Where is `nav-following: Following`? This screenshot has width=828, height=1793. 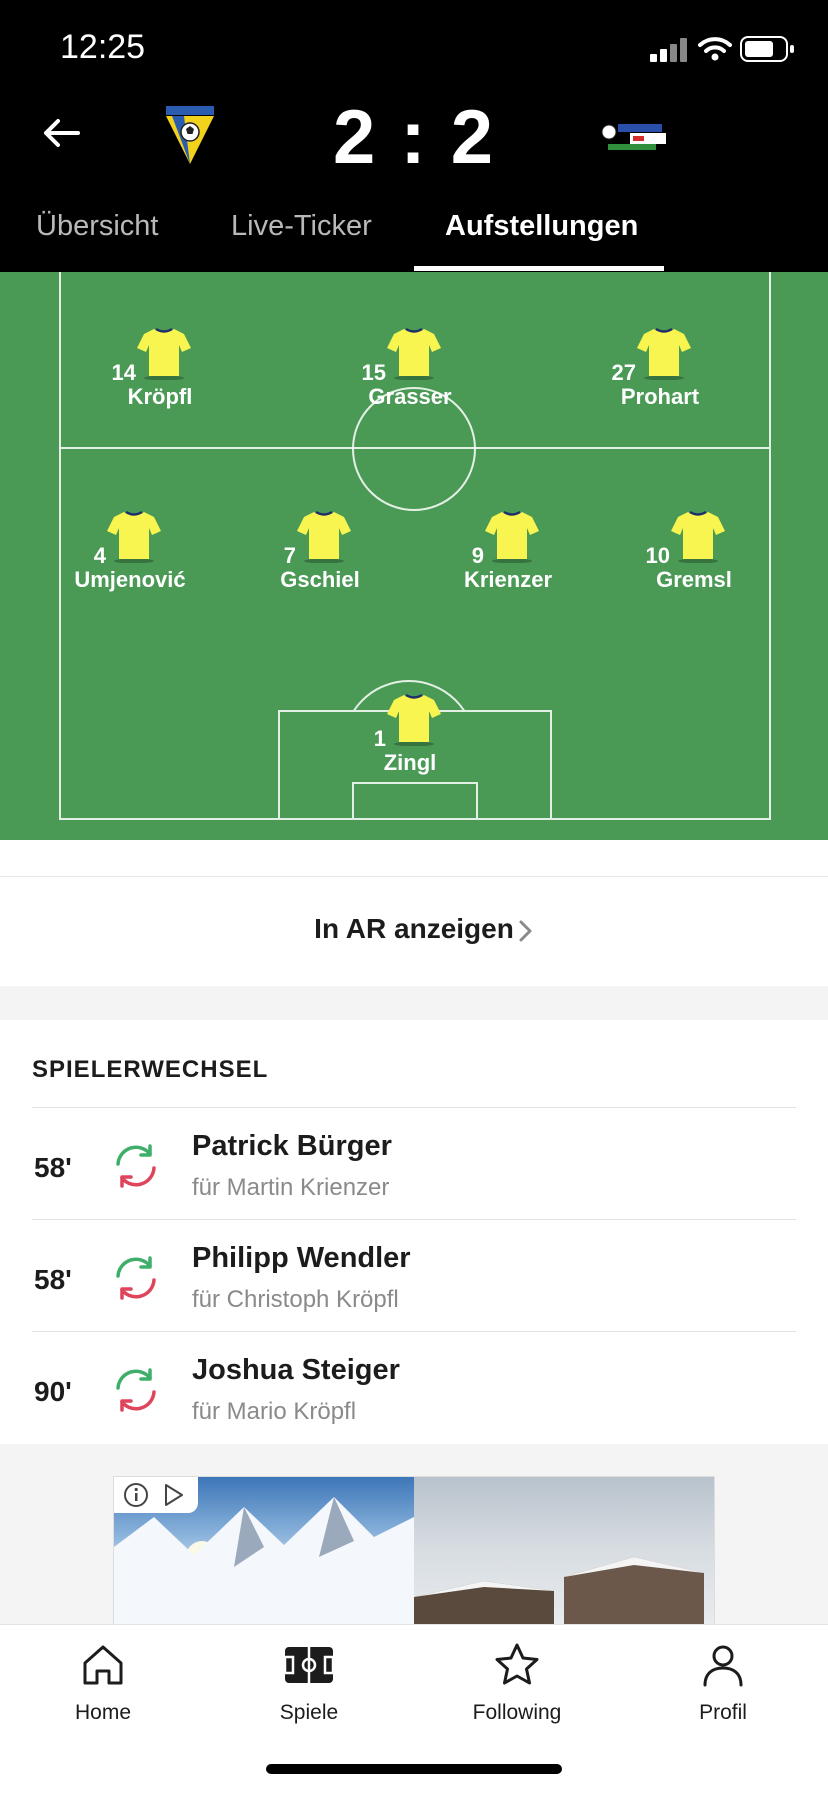 nav-following: Following is located at coordinates (517, 1683).